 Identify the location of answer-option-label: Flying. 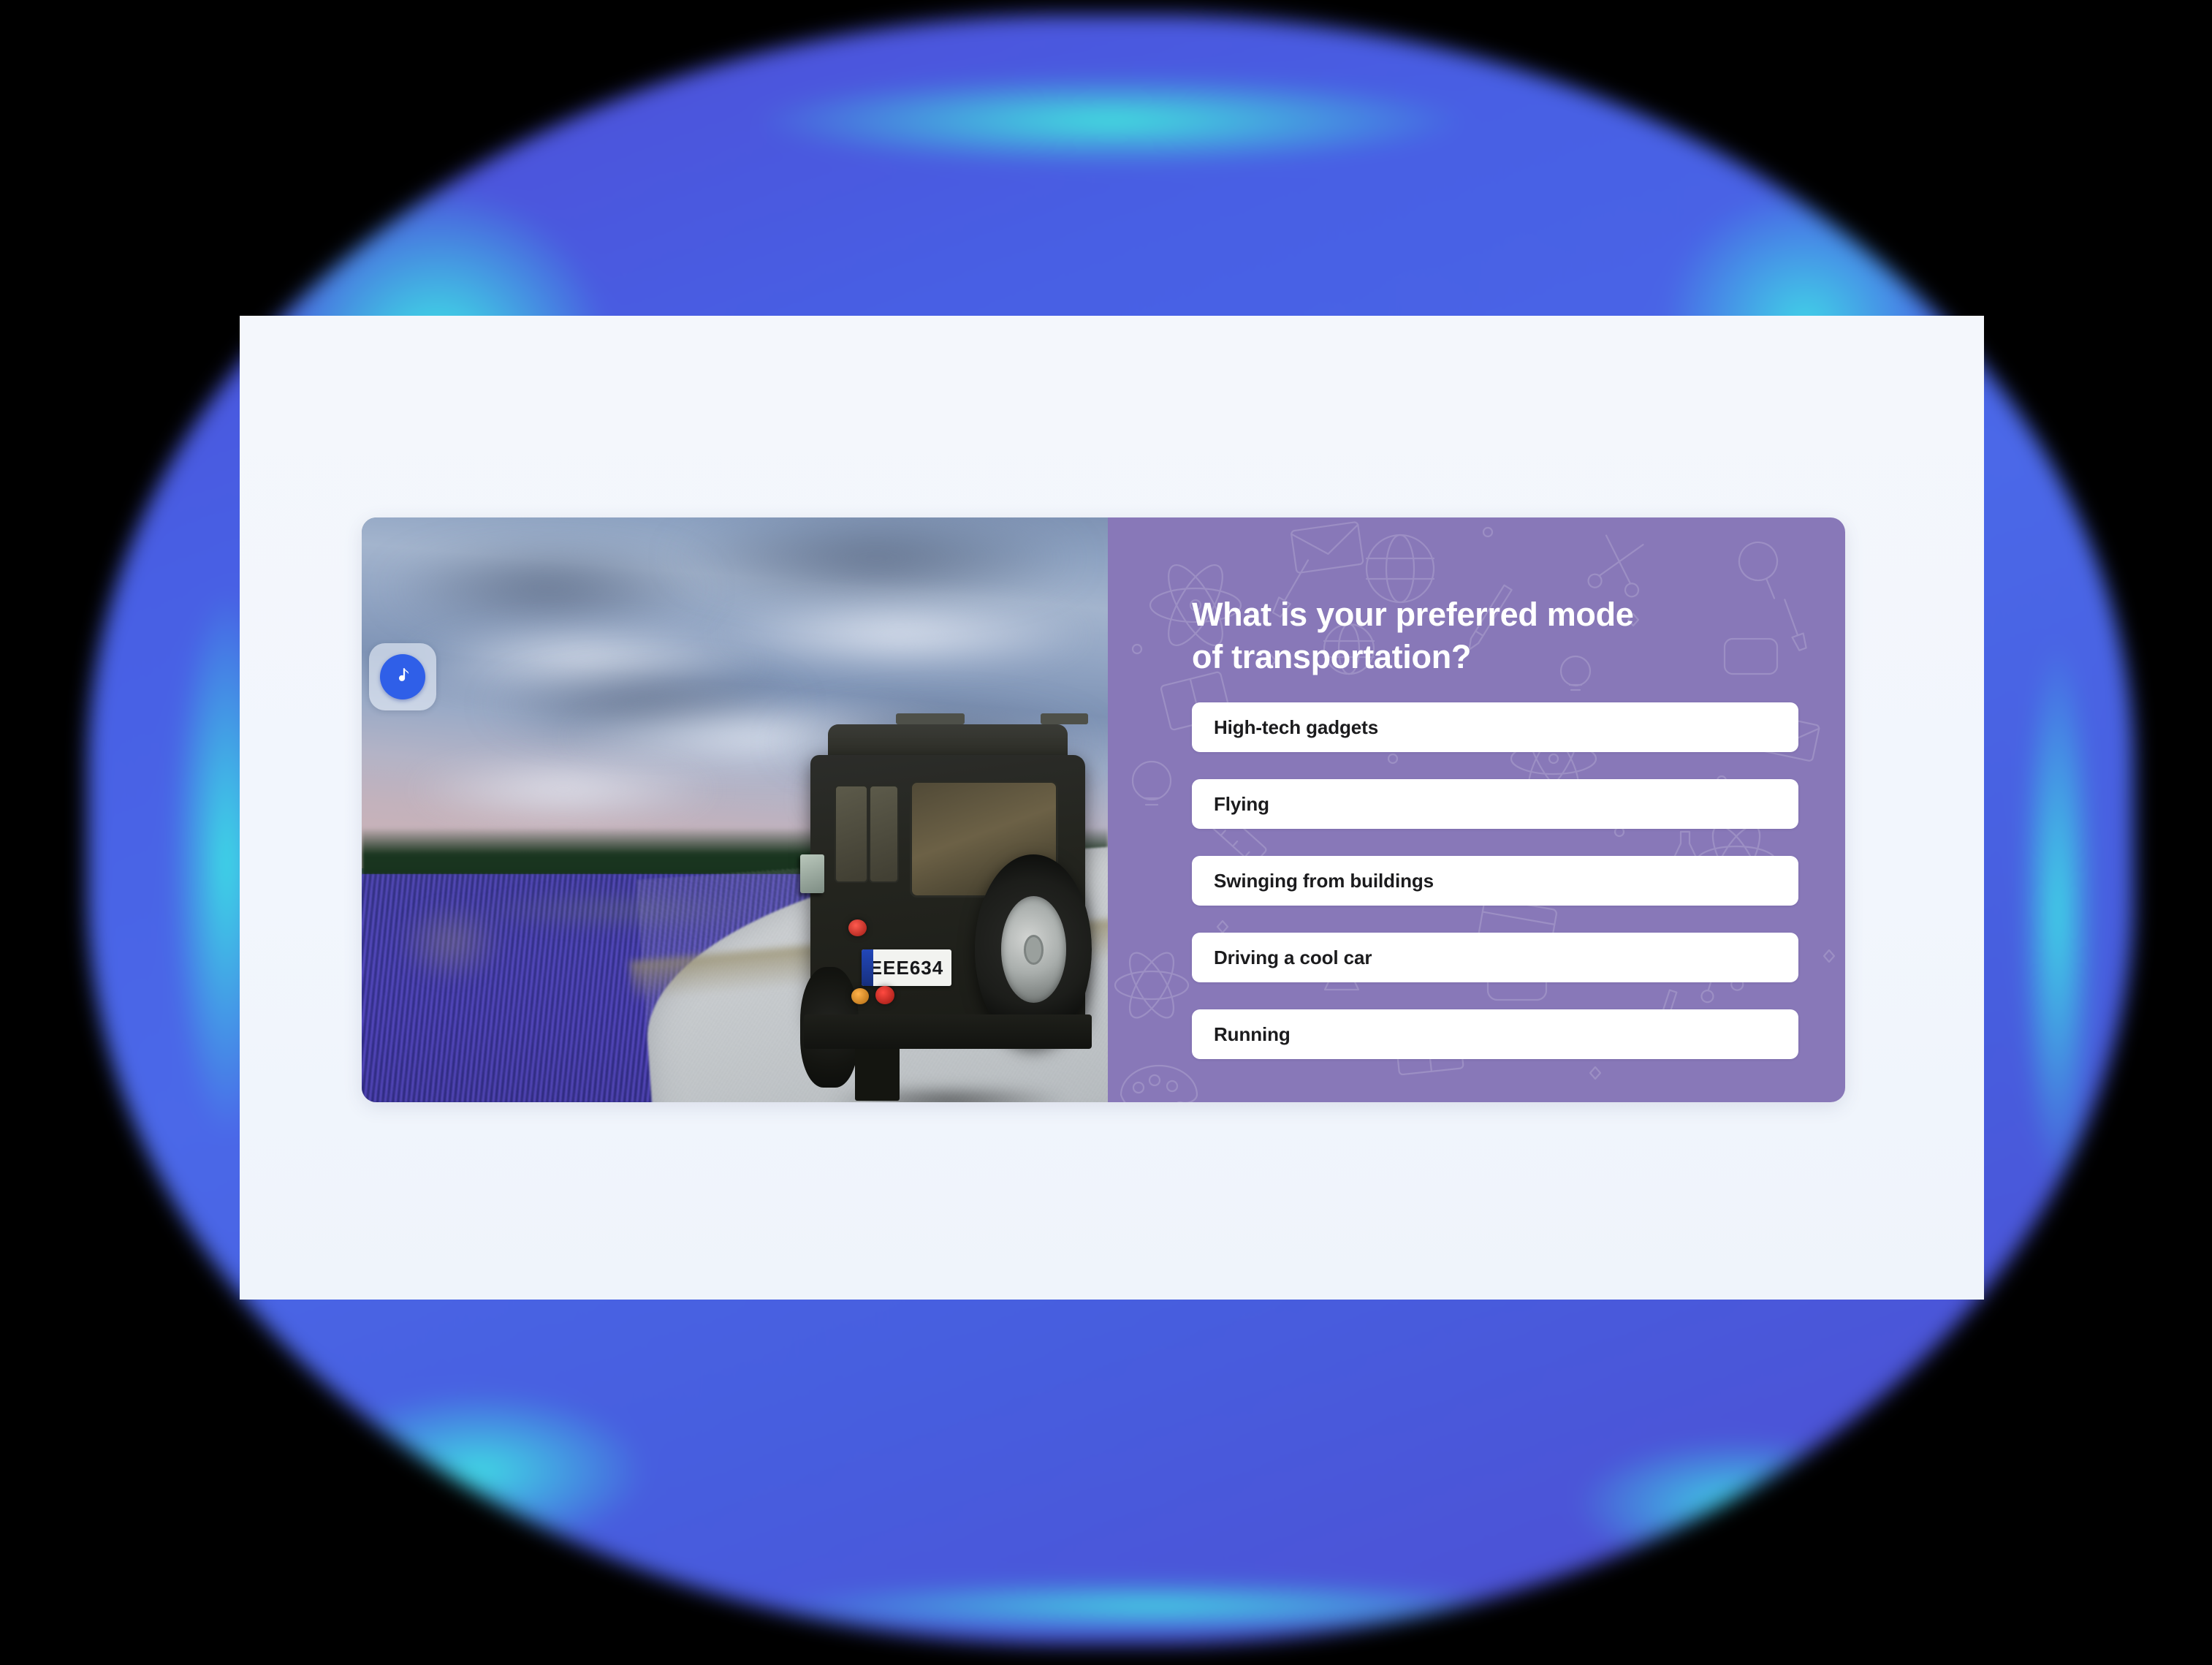
(1241, 803).